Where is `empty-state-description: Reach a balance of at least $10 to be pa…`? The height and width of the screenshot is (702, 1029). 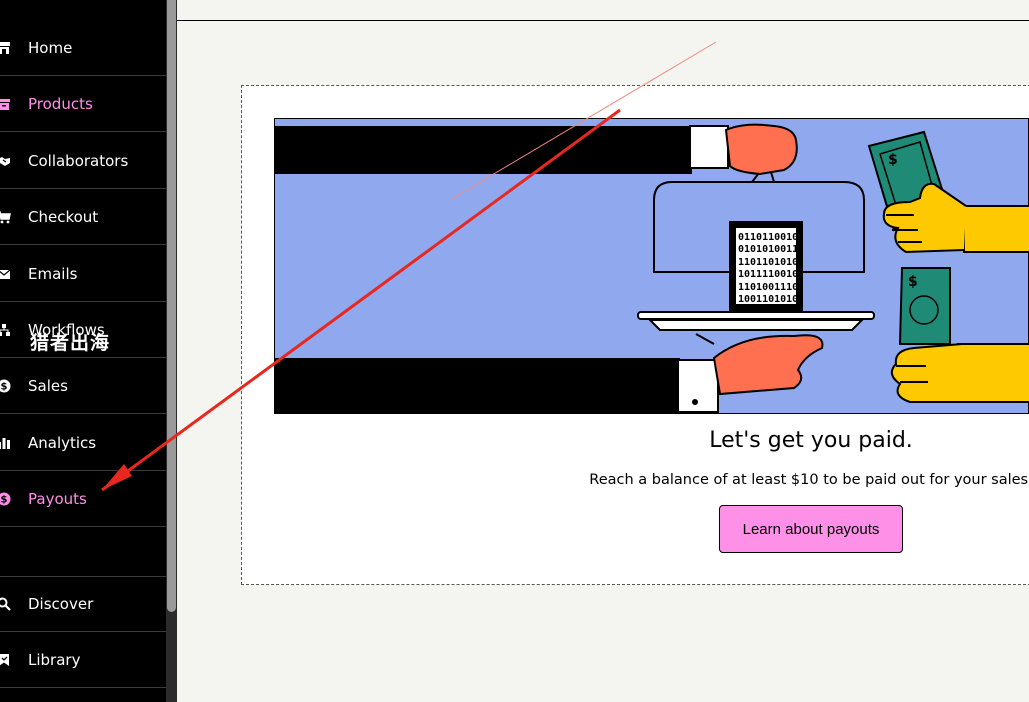 empty-state-description: Reach a balance of at least $10 to be pa… is located at coordinates (809, 480).